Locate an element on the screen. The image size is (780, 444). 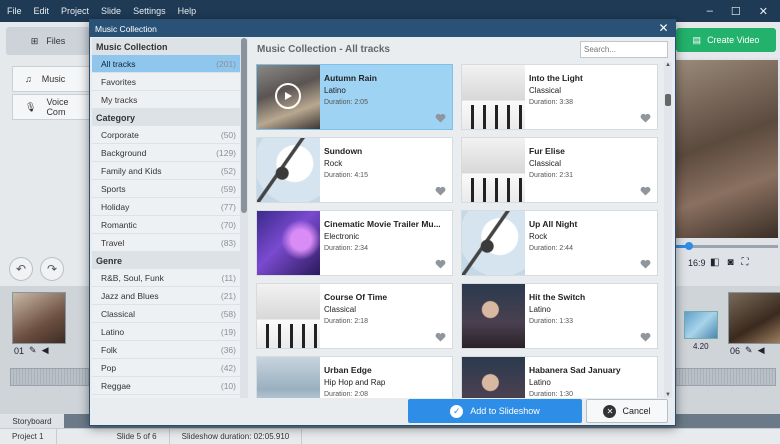
menu-help: Help is located at coordinates (186, 11).